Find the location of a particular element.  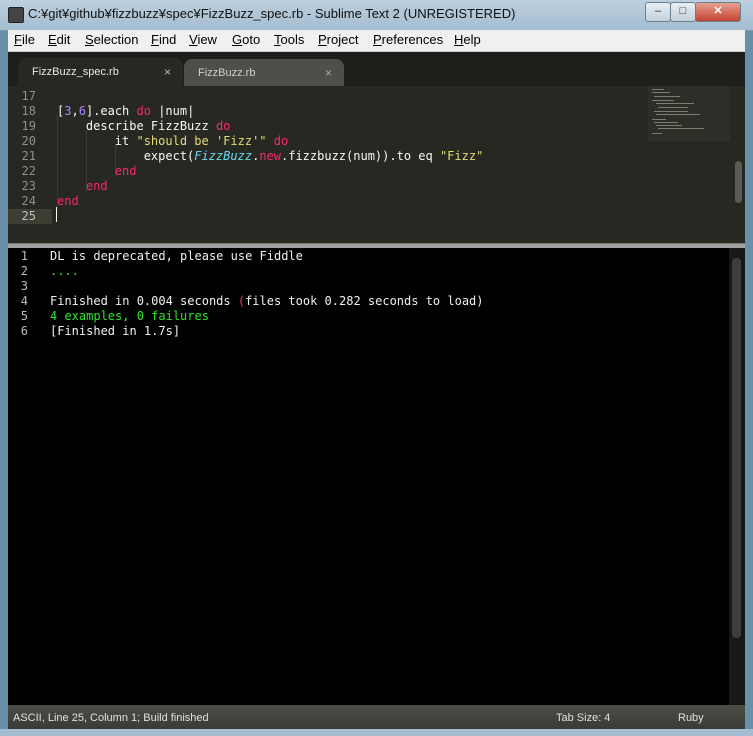

line-number: 17 is located at coordinates (28, 96).